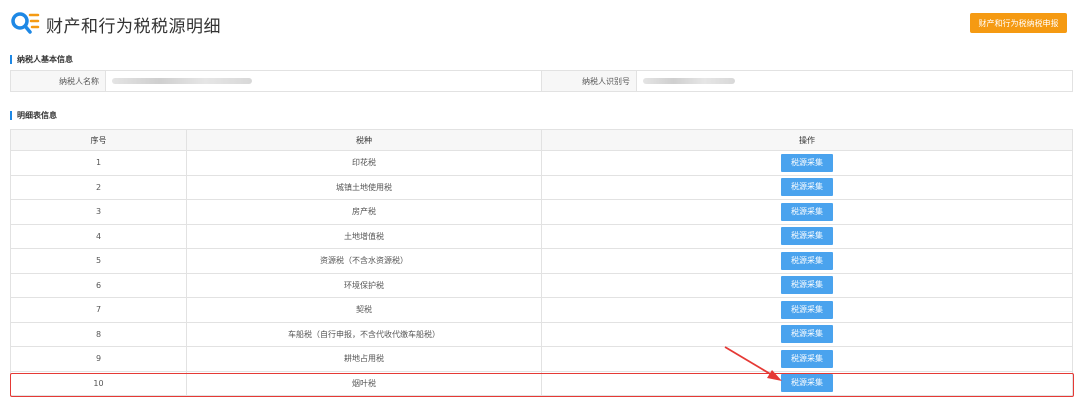 The width and height of the screenshot is (1080, 408). I want to click on redacted-name, so click(182, 81).